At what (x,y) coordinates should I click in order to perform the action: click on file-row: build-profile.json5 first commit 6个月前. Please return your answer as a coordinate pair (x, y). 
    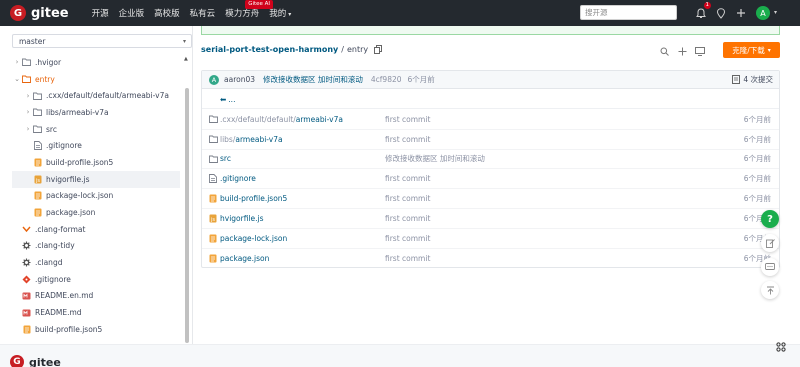
    Looking at the image, I should click on (490, 199).